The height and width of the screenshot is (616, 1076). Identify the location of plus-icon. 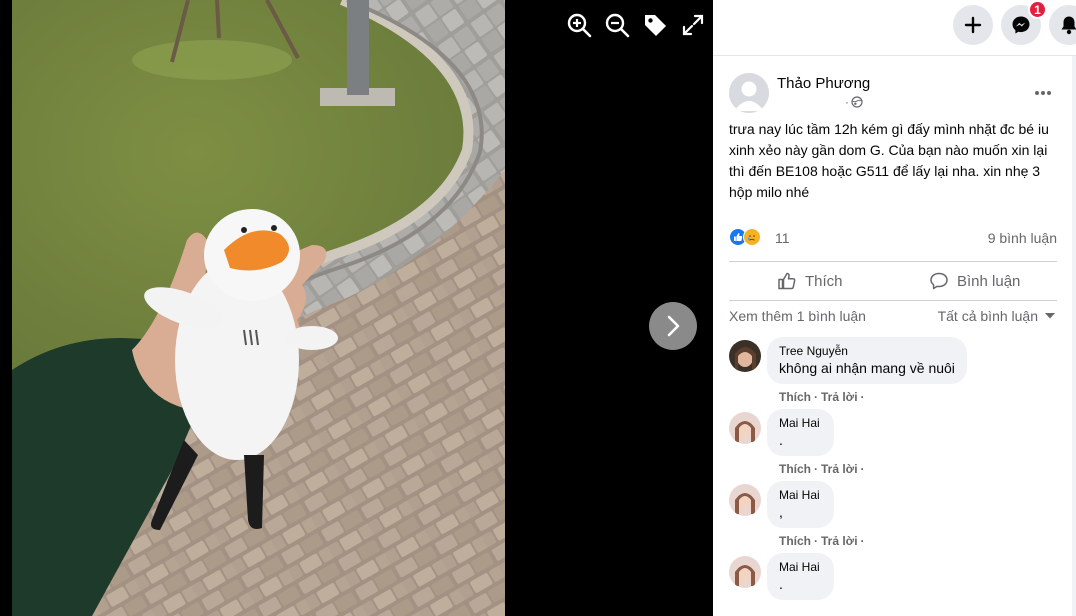
(973, 25).